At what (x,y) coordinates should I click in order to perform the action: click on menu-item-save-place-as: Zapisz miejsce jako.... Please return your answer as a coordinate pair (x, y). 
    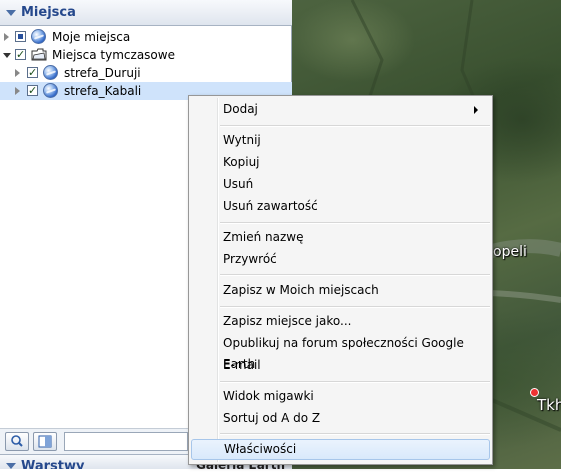
    Looking at the image, I should click on (340, 321).